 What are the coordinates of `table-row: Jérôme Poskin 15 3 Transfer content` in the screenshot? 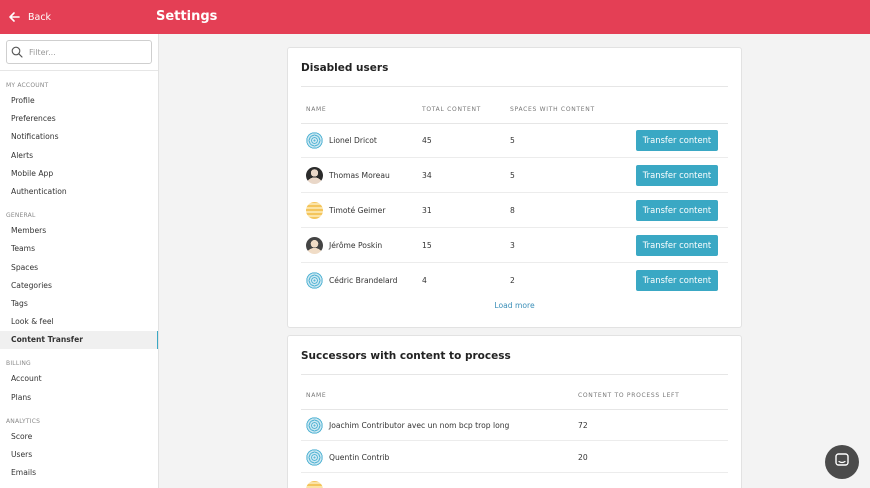 It's located at (514, 245).